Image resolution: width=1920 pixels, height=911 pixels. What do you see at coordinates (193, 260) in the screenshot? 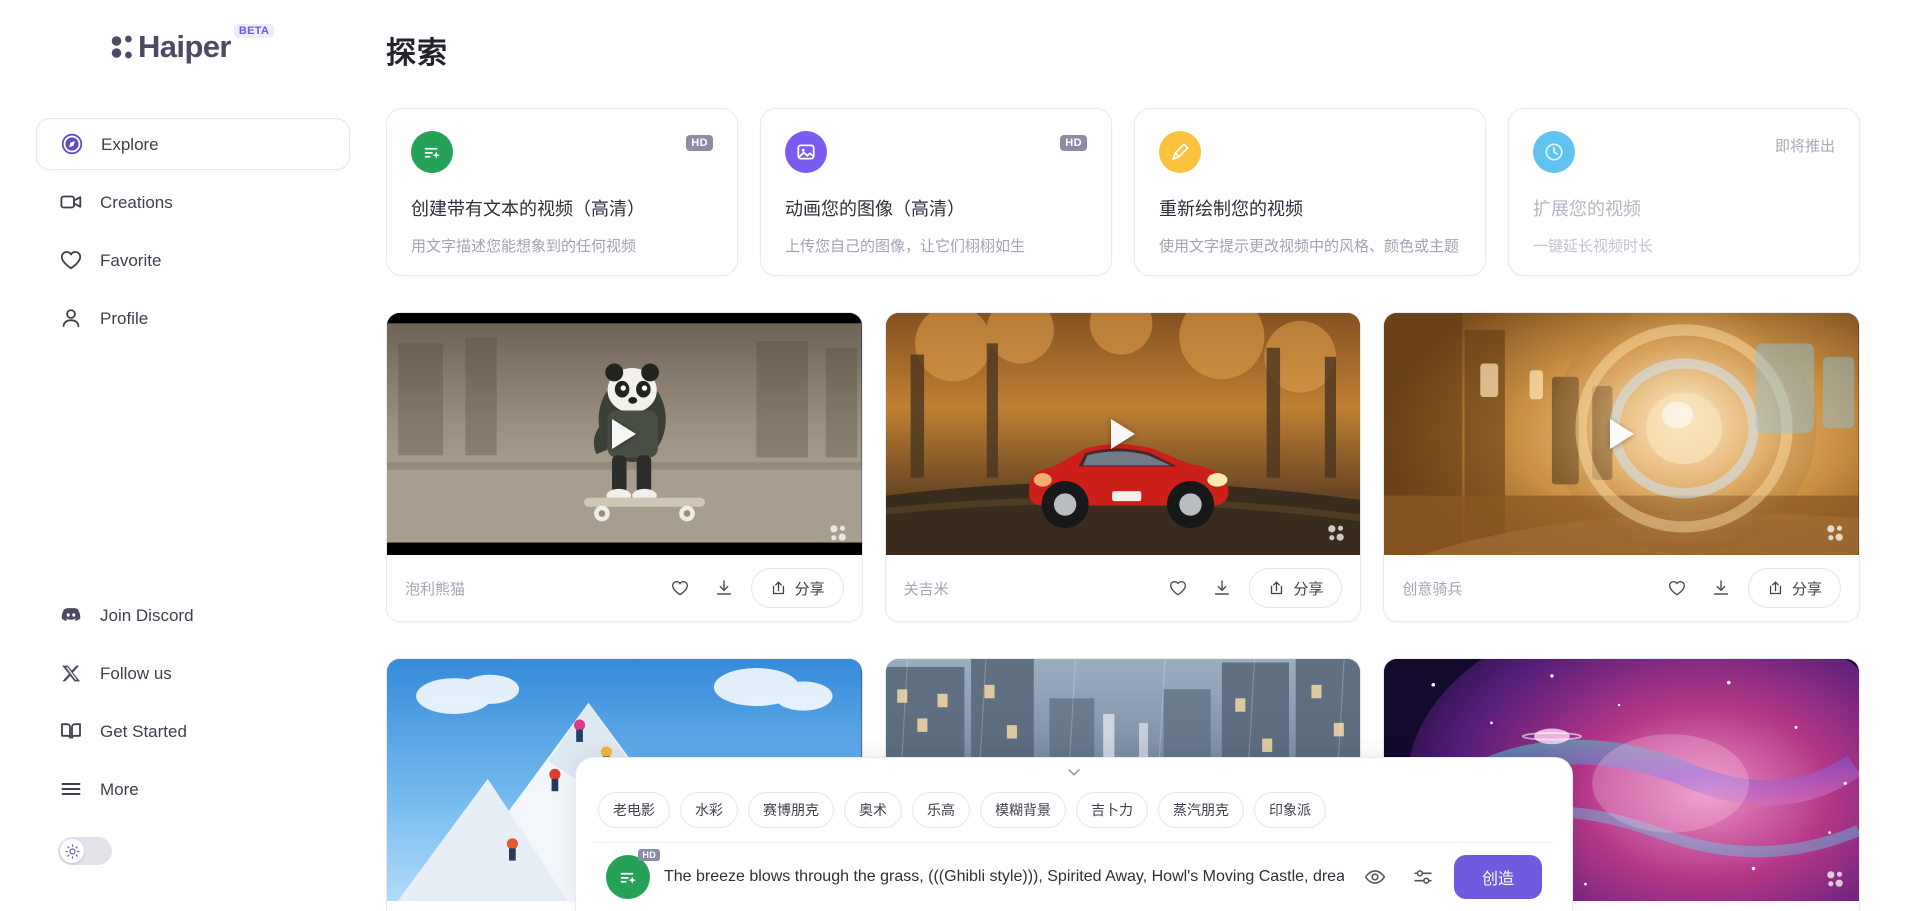
I see `sidebar-item-favorite: Favorite` at bounding box center [193, 260].